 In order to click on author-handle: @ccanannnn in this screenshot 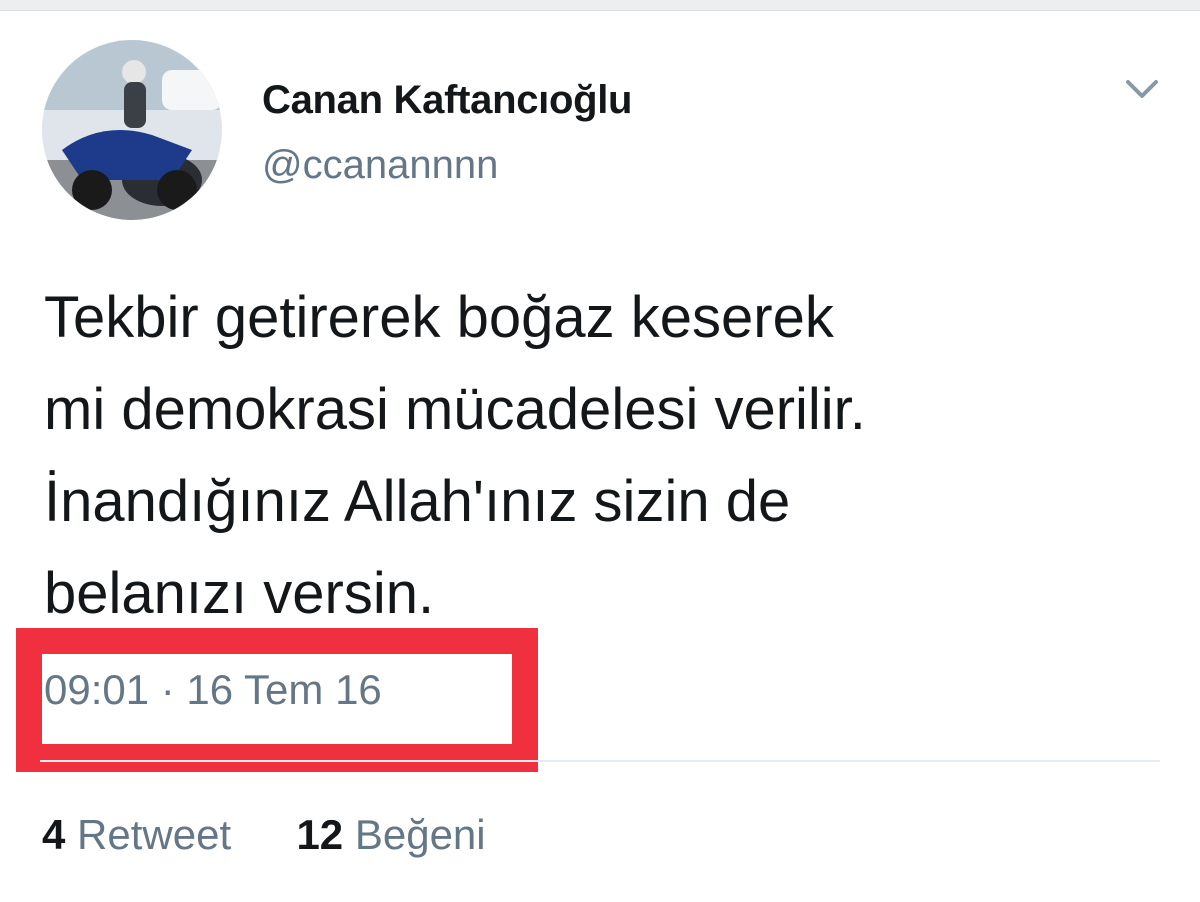, I will do `click(380, 165)`.